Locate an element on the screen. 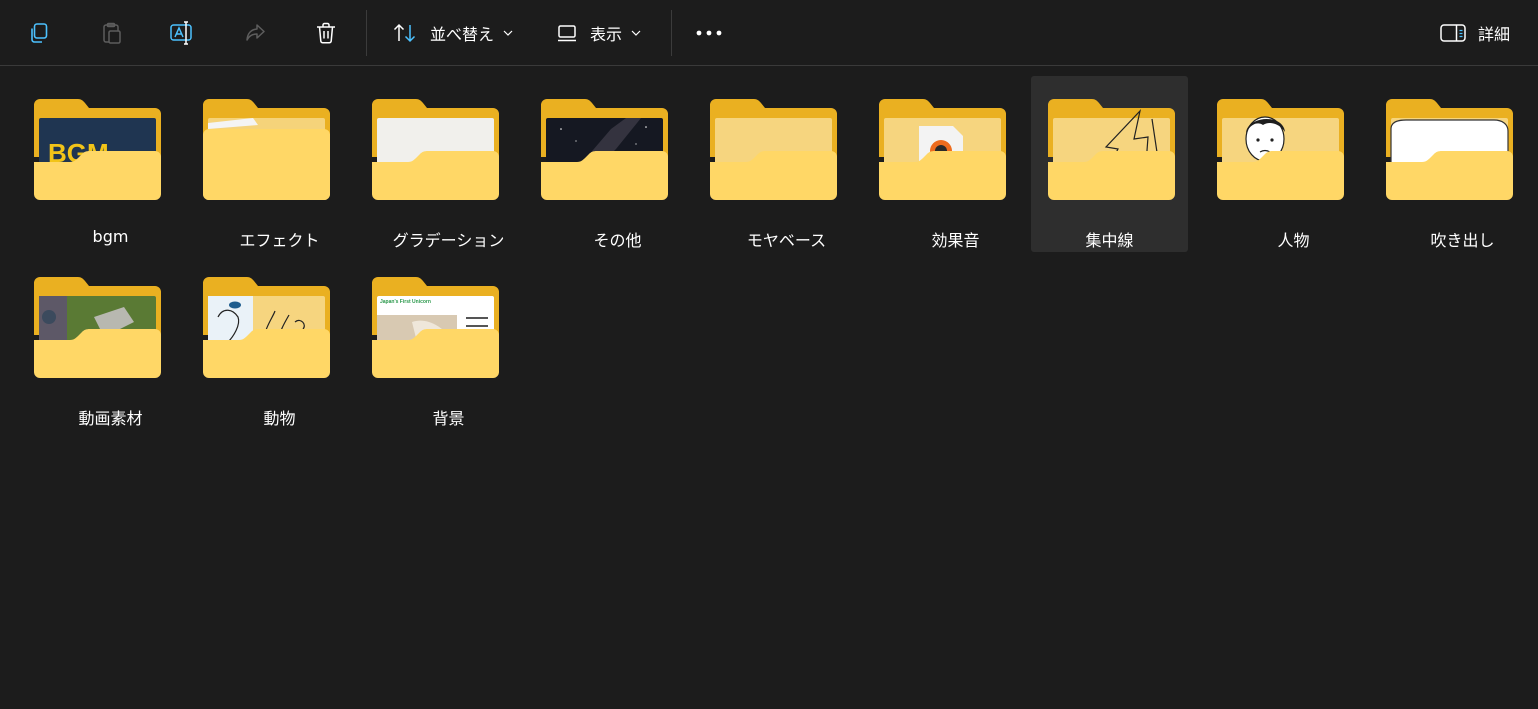 The height and width of the screenshot is (709, 1538). details-pane-icon is located at coordinates (1453, 33).